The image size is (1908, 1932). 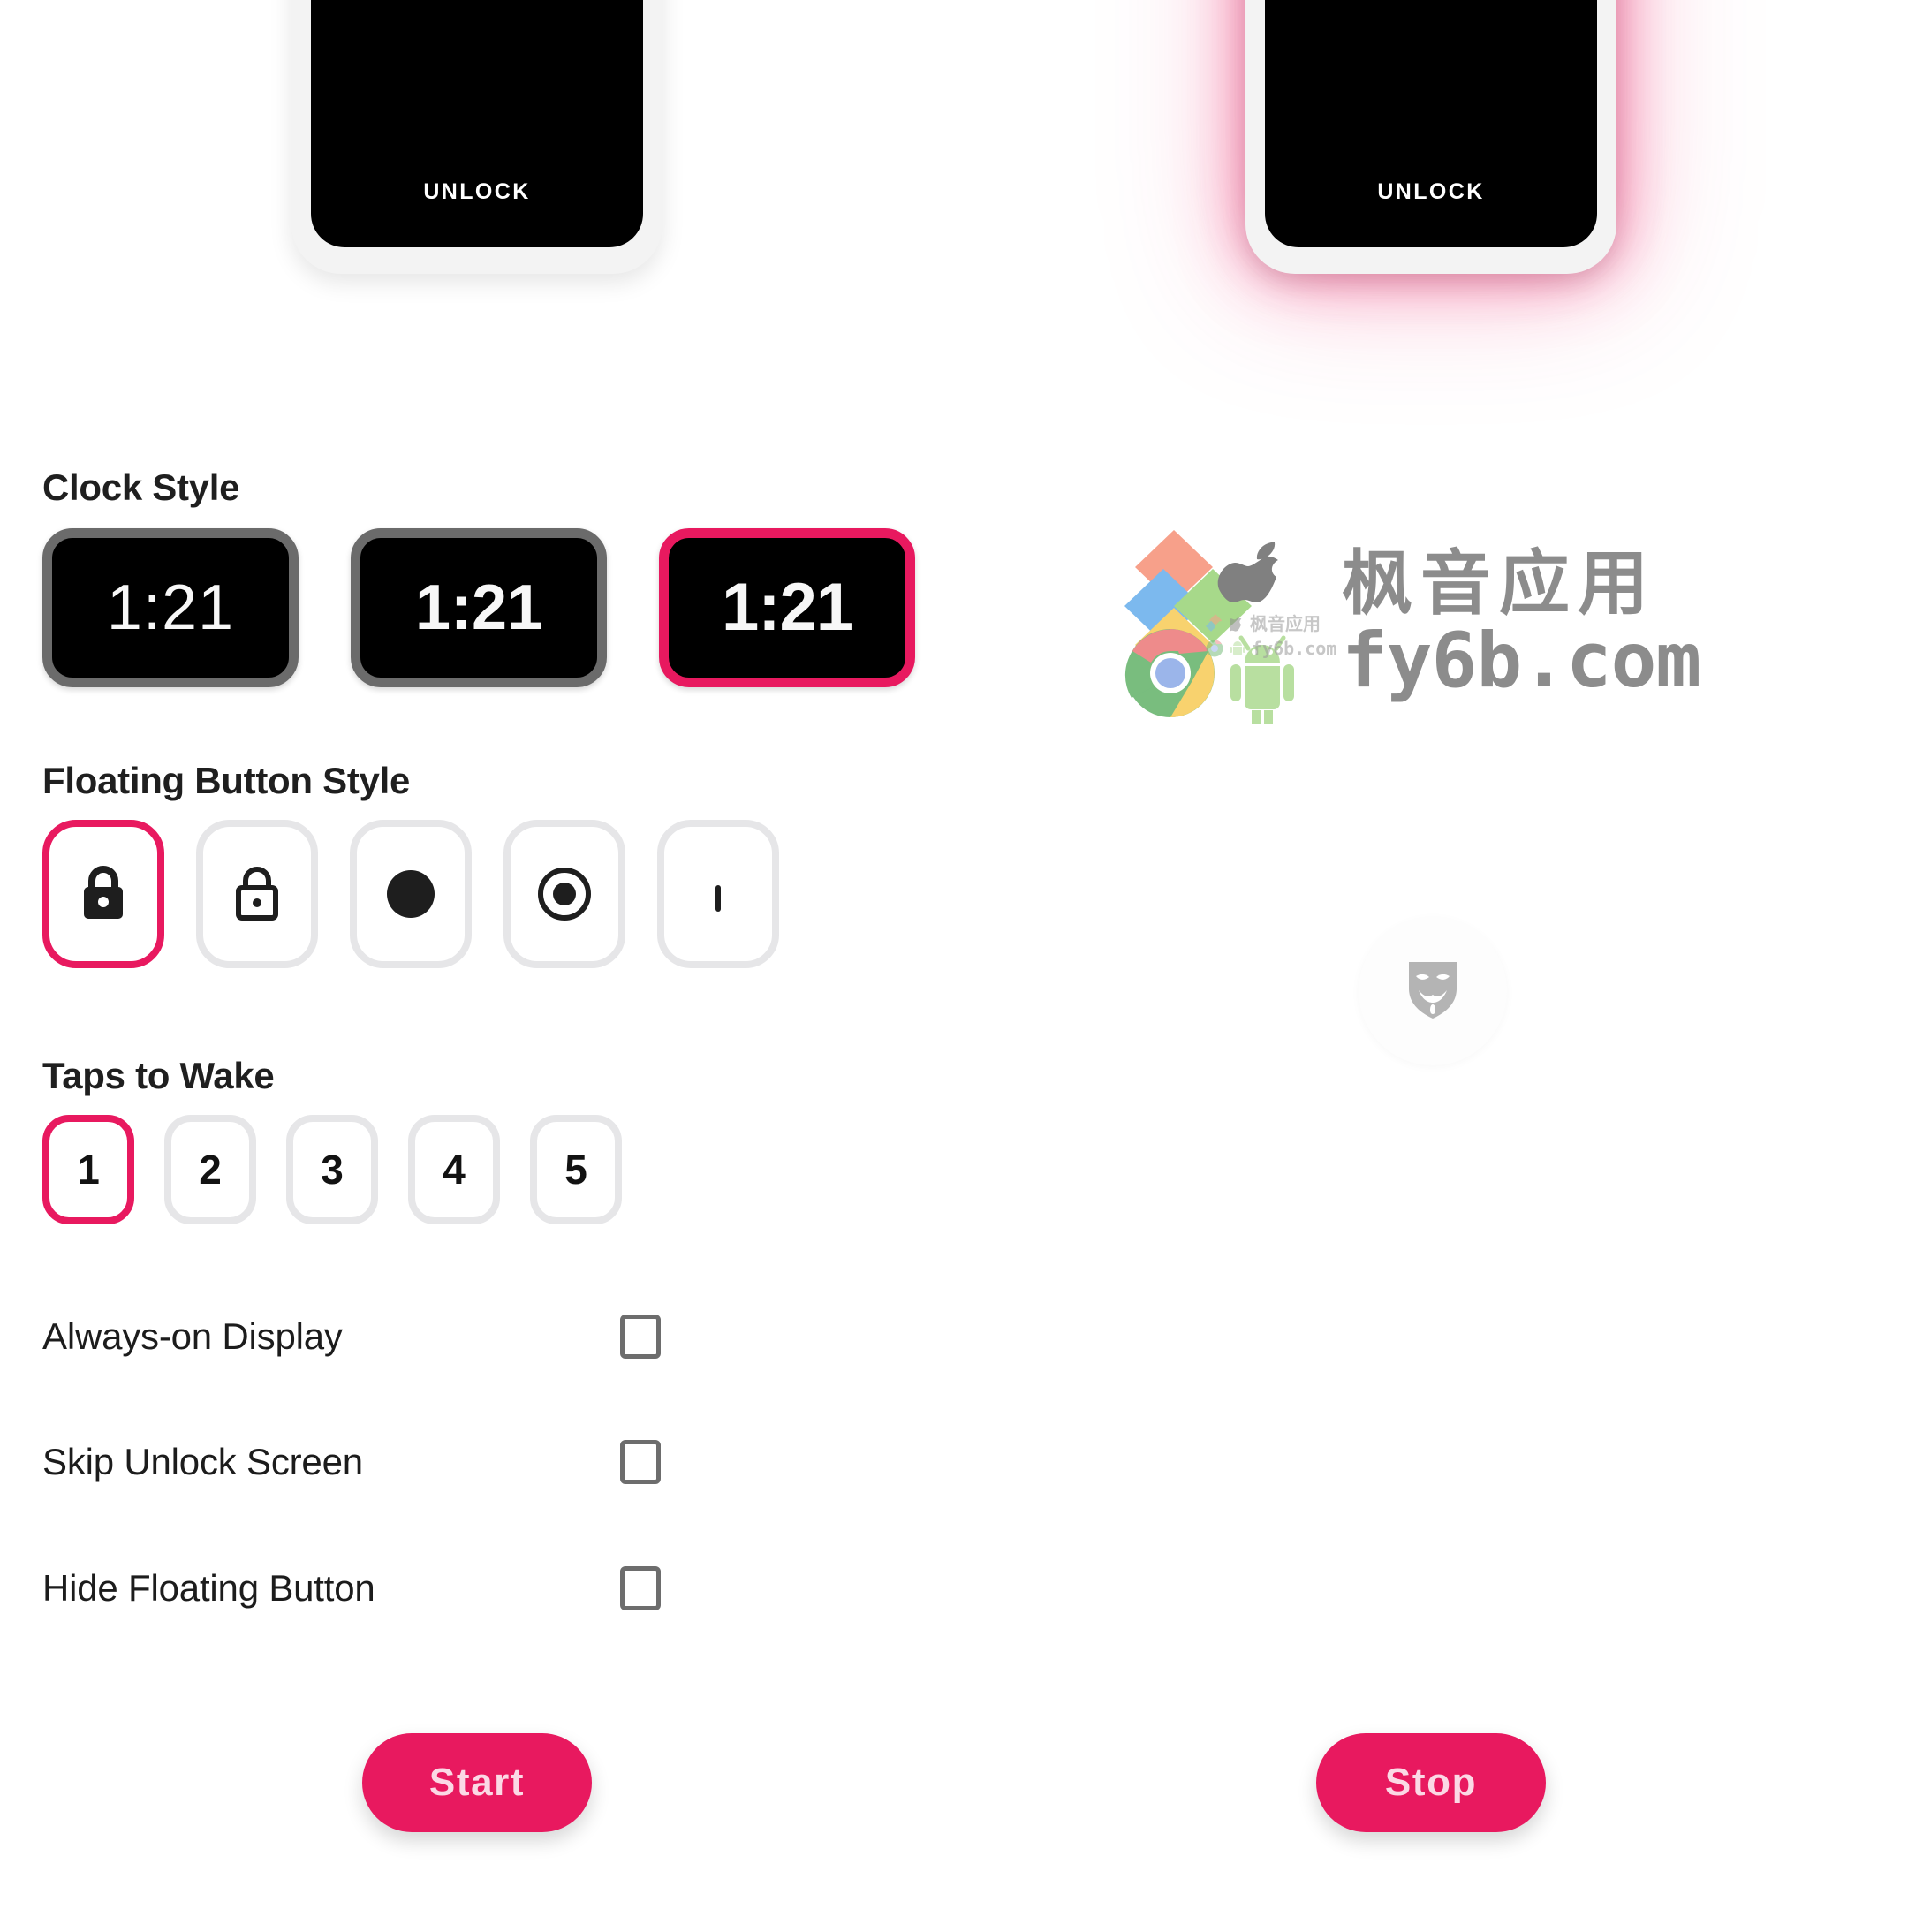 I want to click on toggle-row-hide-floating-button: Hide Floating Button, so click(x=351, y=1588).